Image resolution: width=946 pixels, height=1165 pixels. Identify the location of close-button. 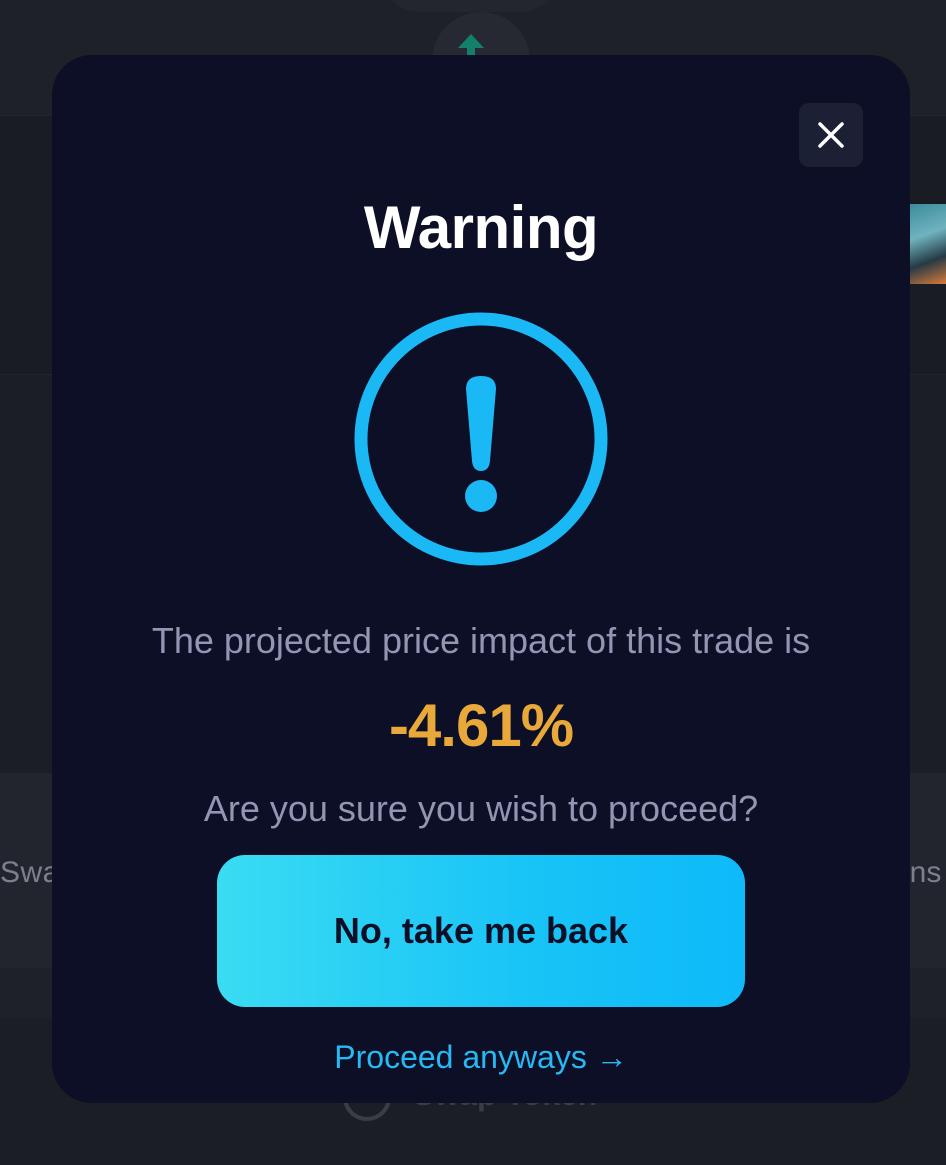
(831, 135).